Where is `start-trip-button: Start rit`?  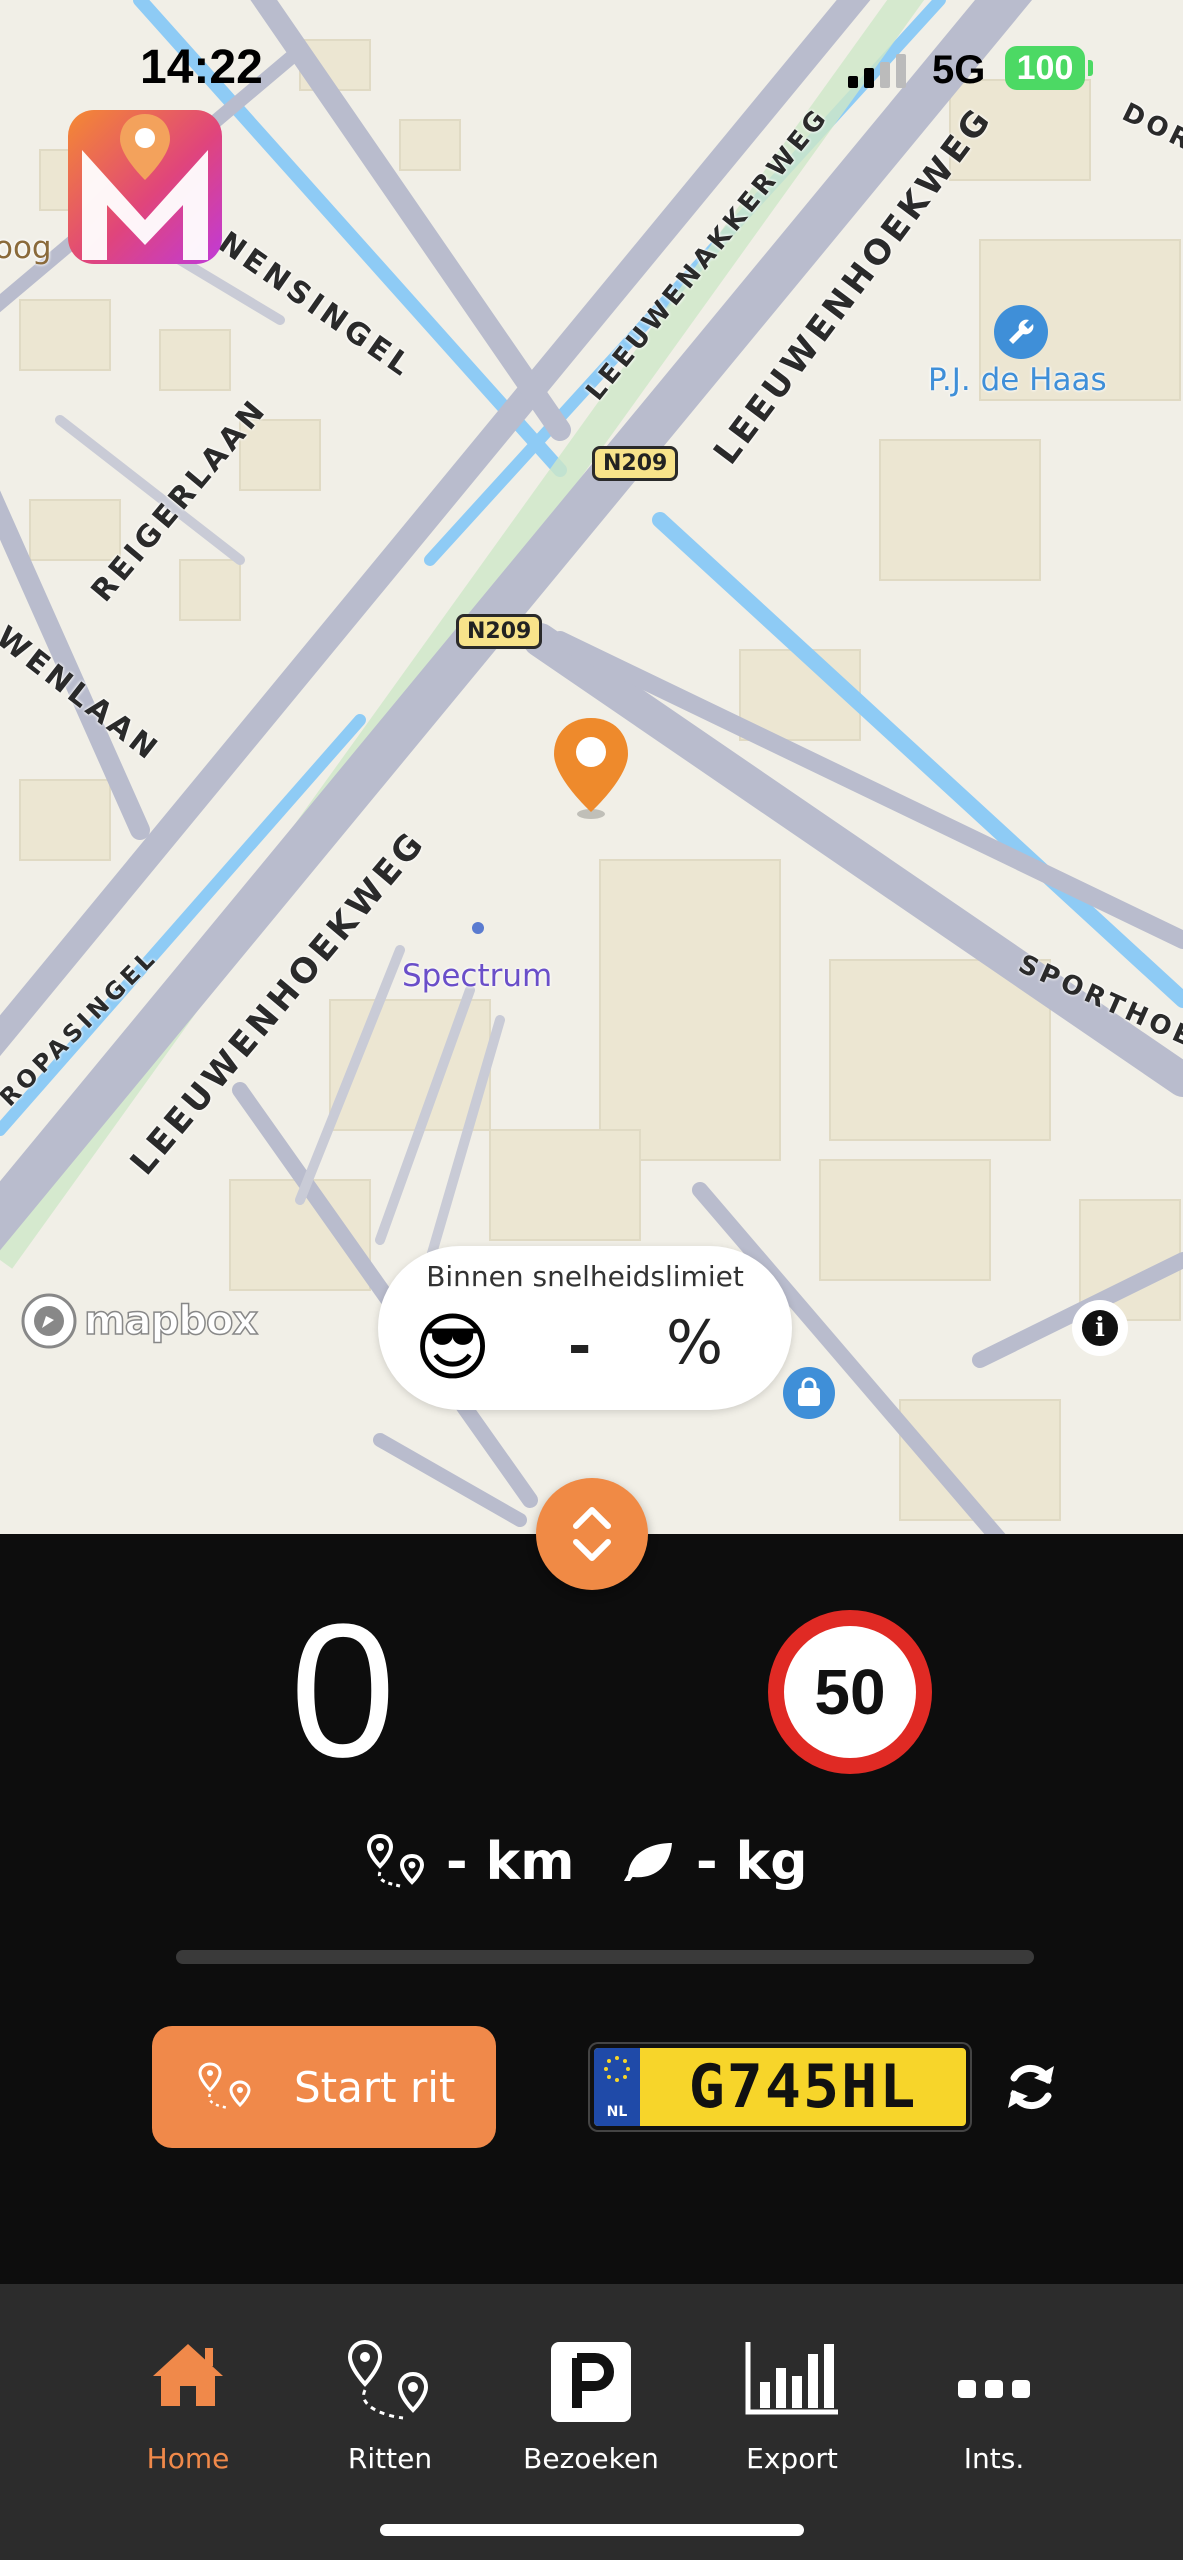
start-trip-button: Start rit is located at coordinates (324, 2087).